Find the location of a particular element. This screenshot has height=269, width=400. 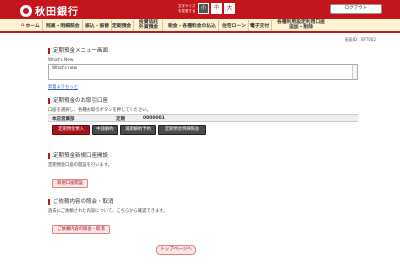

nav-time-deposit: 定期預金 is located at coordinates (123, 25).